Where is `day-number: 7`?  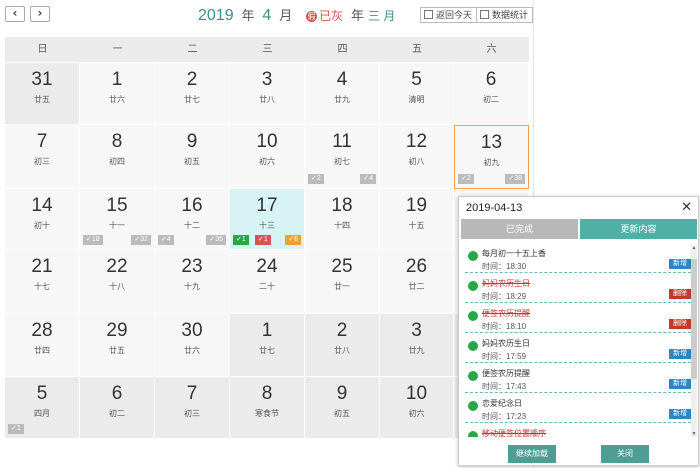
day-number: 7 is located at coordinates (192, 393).